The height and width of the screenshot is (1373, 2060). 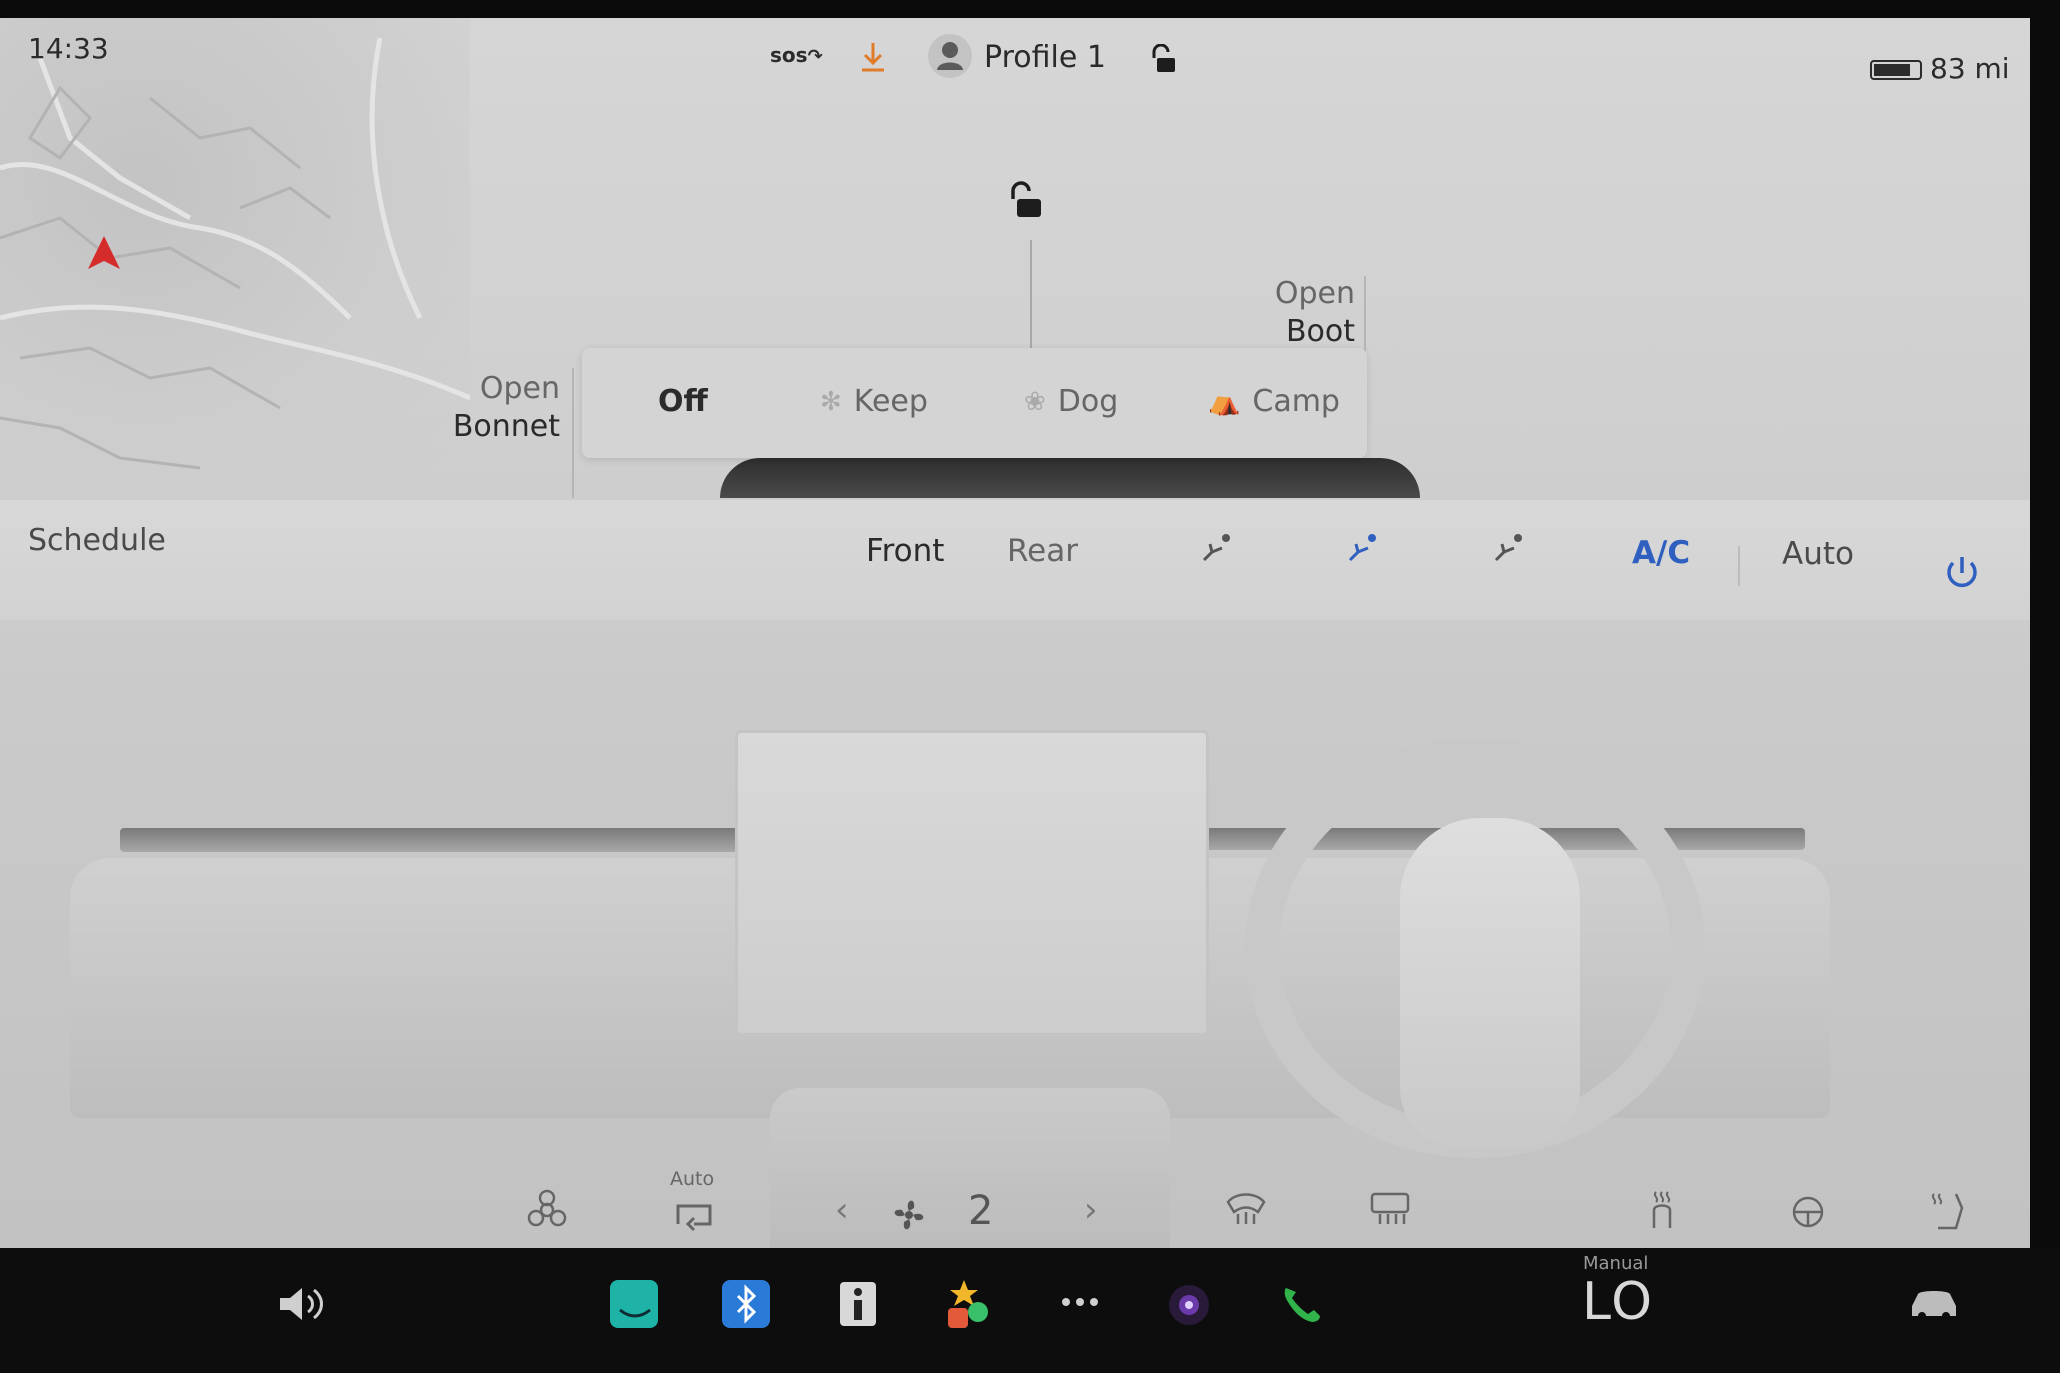 What do you see at coordinates (490, 408) in the screenshot?
I see `open-bonnet-button: Open Bonnet` at bounding box center [490, 408].